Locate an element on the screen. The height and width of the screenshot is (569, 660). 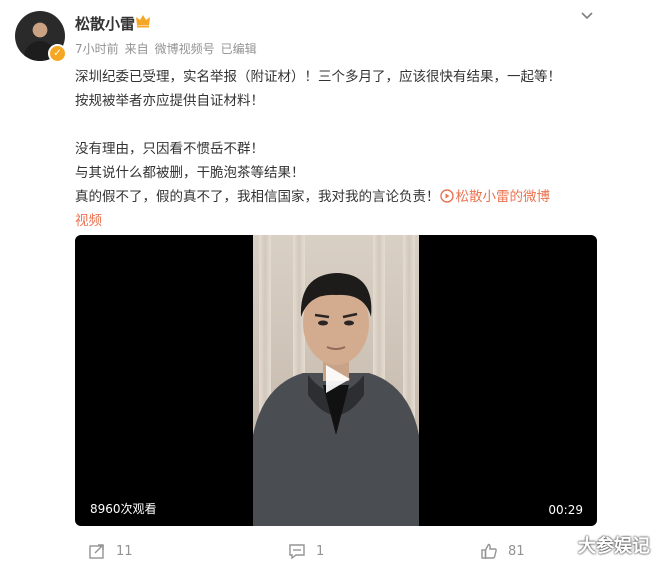
post-text-line: 与其说什么都被删，干脆泡茶等结果！ is located at coordinates (190, 173).